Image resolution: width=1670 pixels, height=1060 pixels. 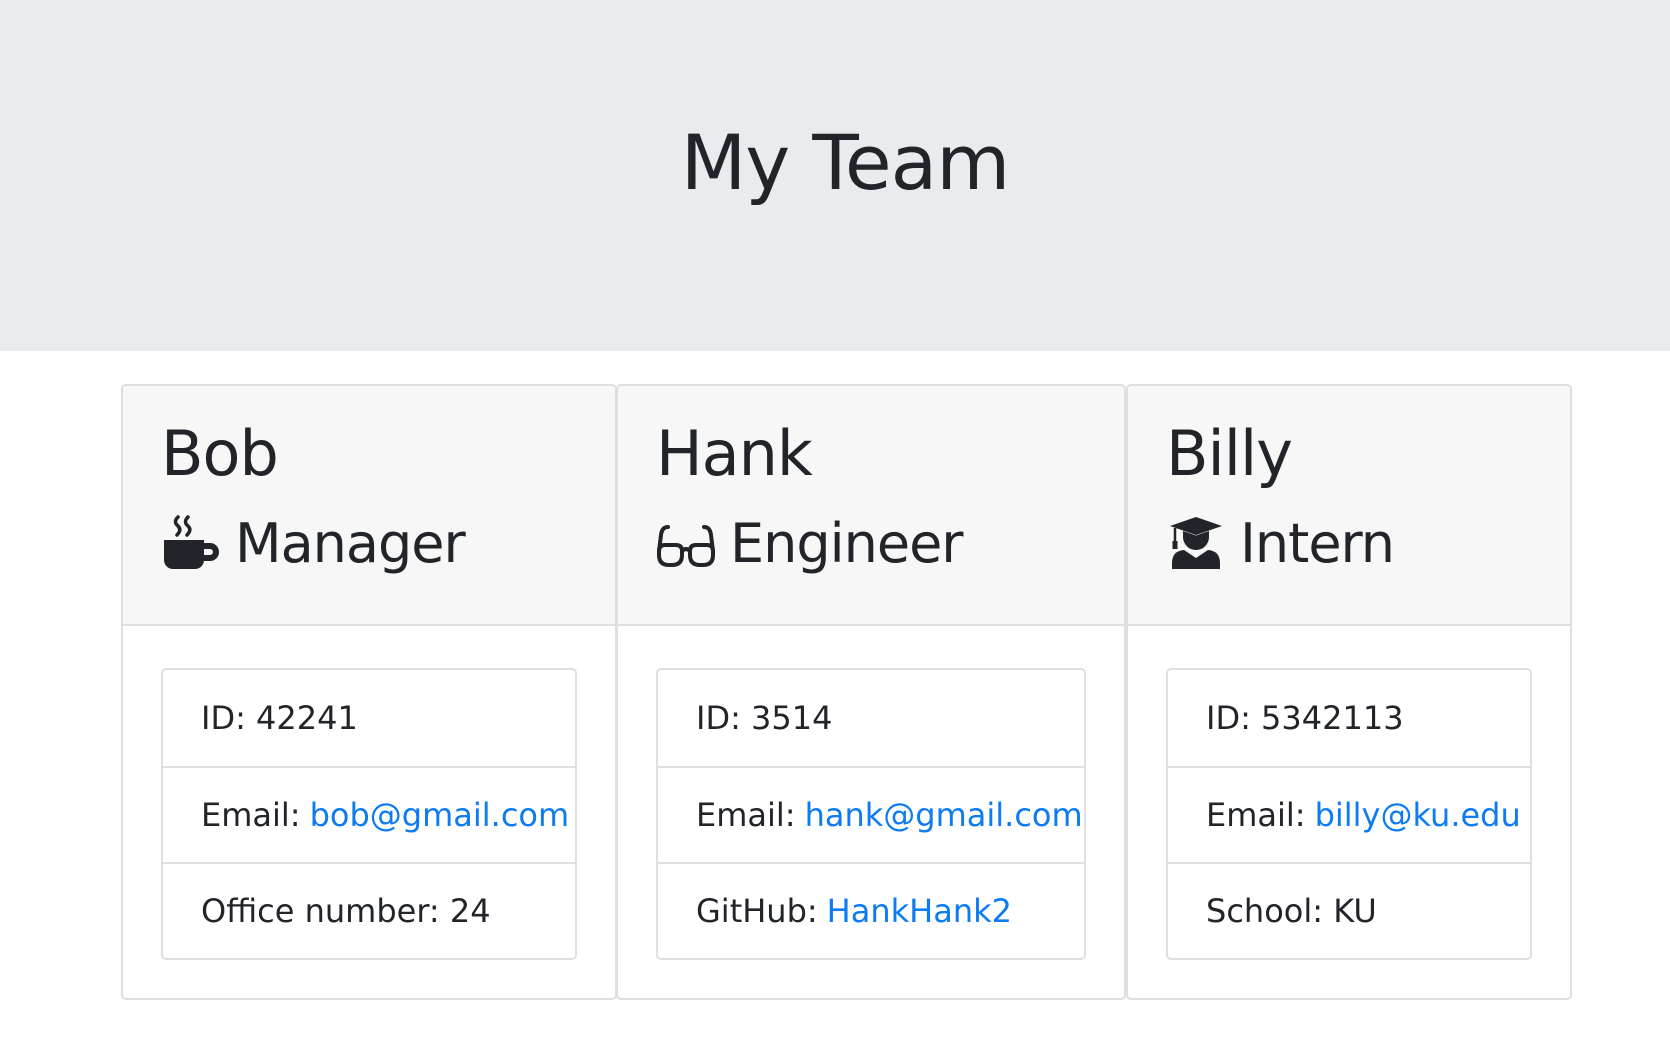 I want to click on list-item-id: ID: 42241, so click(x=369, y=718).